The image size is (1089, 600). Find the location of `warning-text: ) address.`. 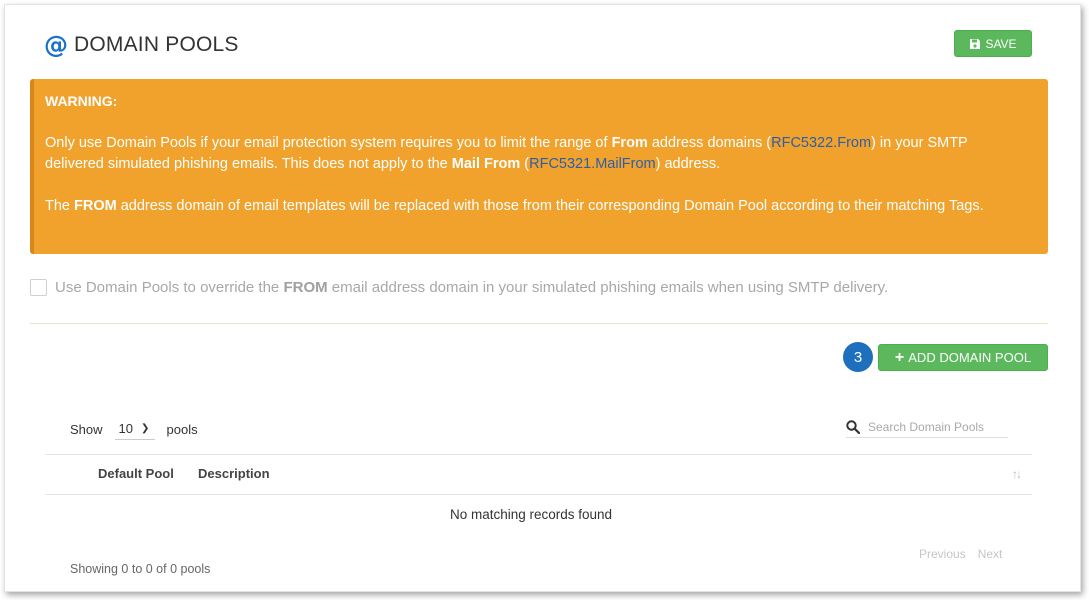

warning-text: ) address. is located at coordinates (688, 164).